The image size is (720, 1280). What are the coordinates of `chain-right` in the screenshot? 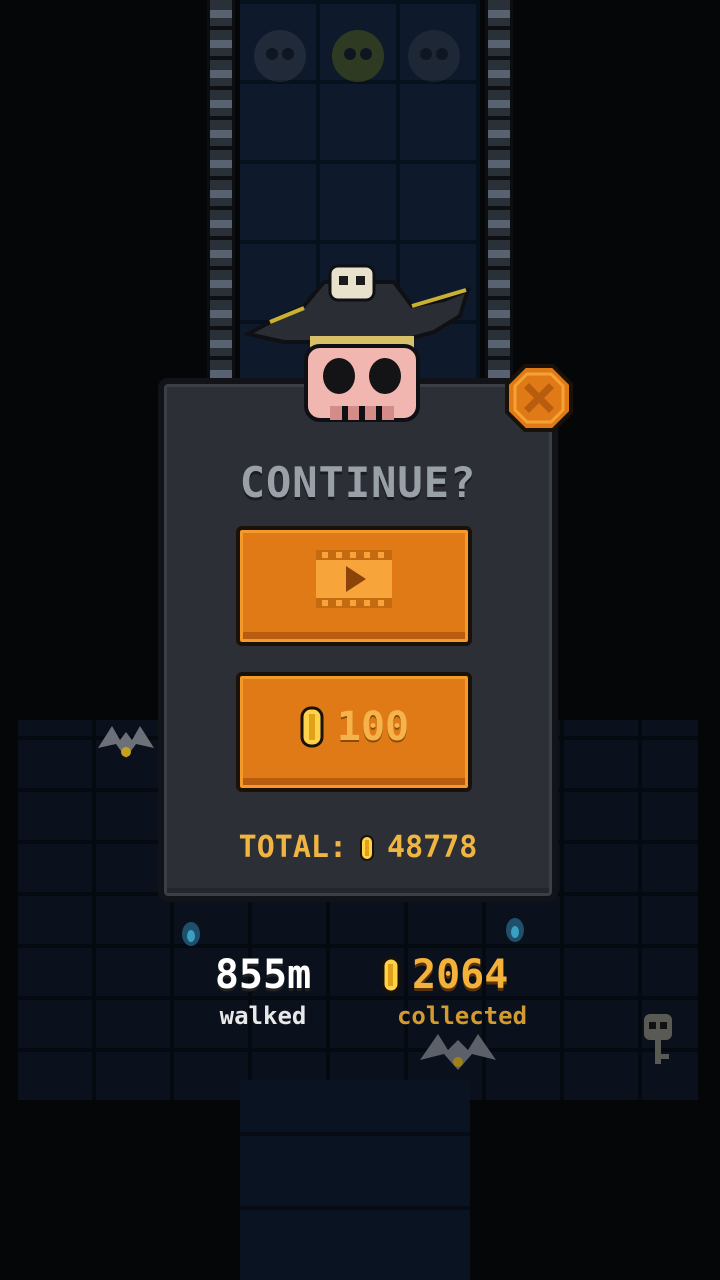 It's located at (499, 190).